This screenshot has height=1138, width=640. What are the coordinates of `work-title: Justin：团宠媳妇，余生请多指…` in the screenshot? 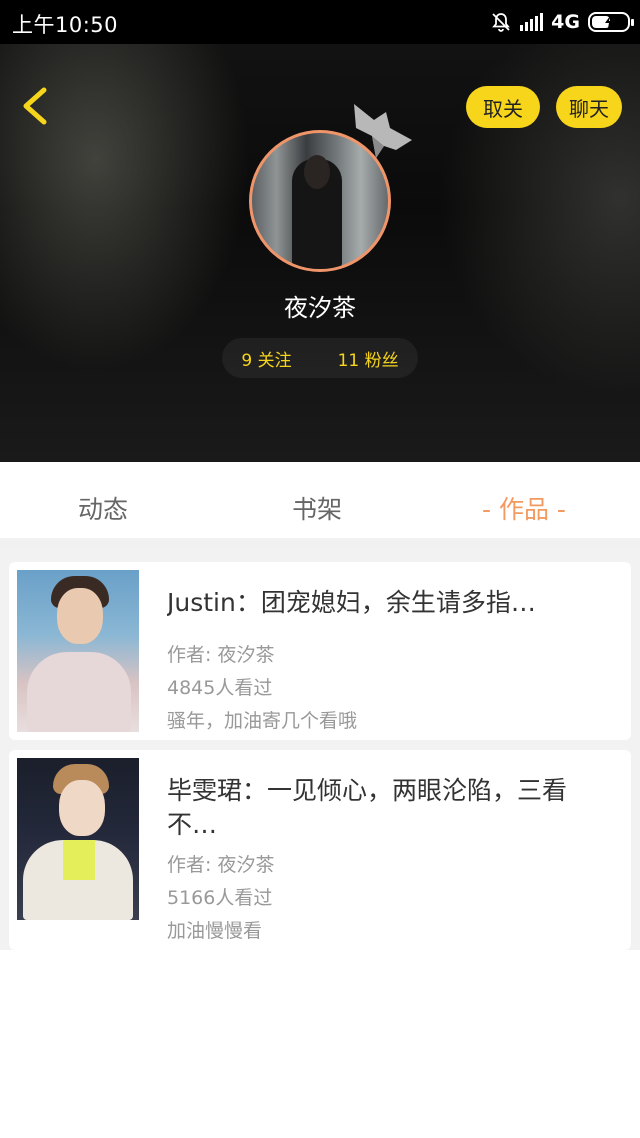 It's located at (351, 602).